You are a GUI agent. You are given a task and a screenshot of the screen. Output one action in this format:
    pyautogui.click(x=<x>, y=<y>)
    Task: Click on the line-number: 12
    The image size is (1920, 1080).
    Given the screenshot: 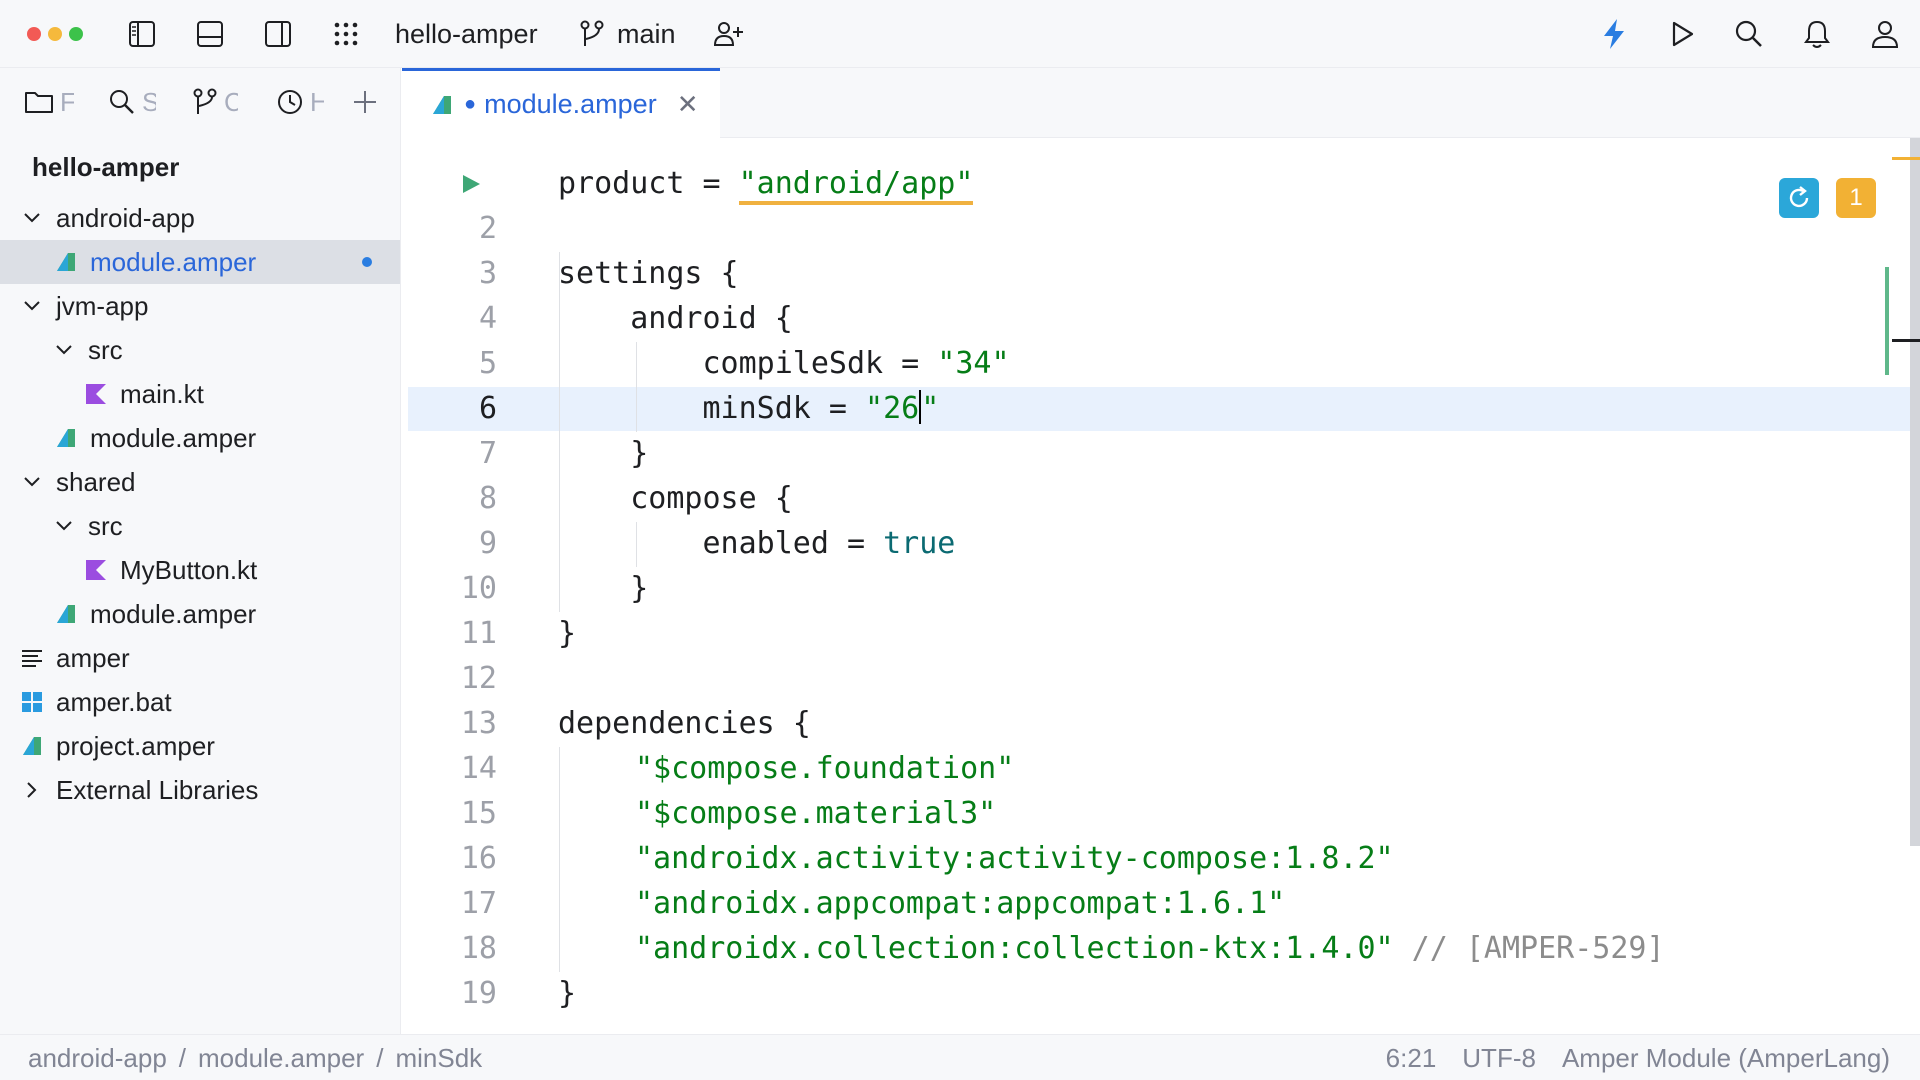 What is the action you would take?
    pyautogui.click(x=478, y=678)
    